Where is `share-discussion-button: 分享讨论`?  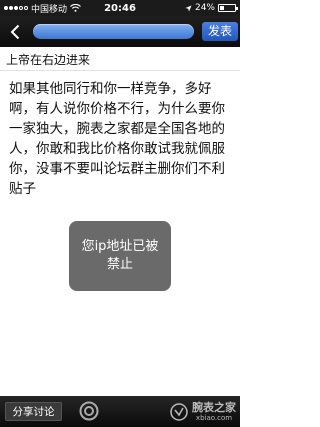
share-discussion-button: 分享讨论 is located at coordinates (33, 411).